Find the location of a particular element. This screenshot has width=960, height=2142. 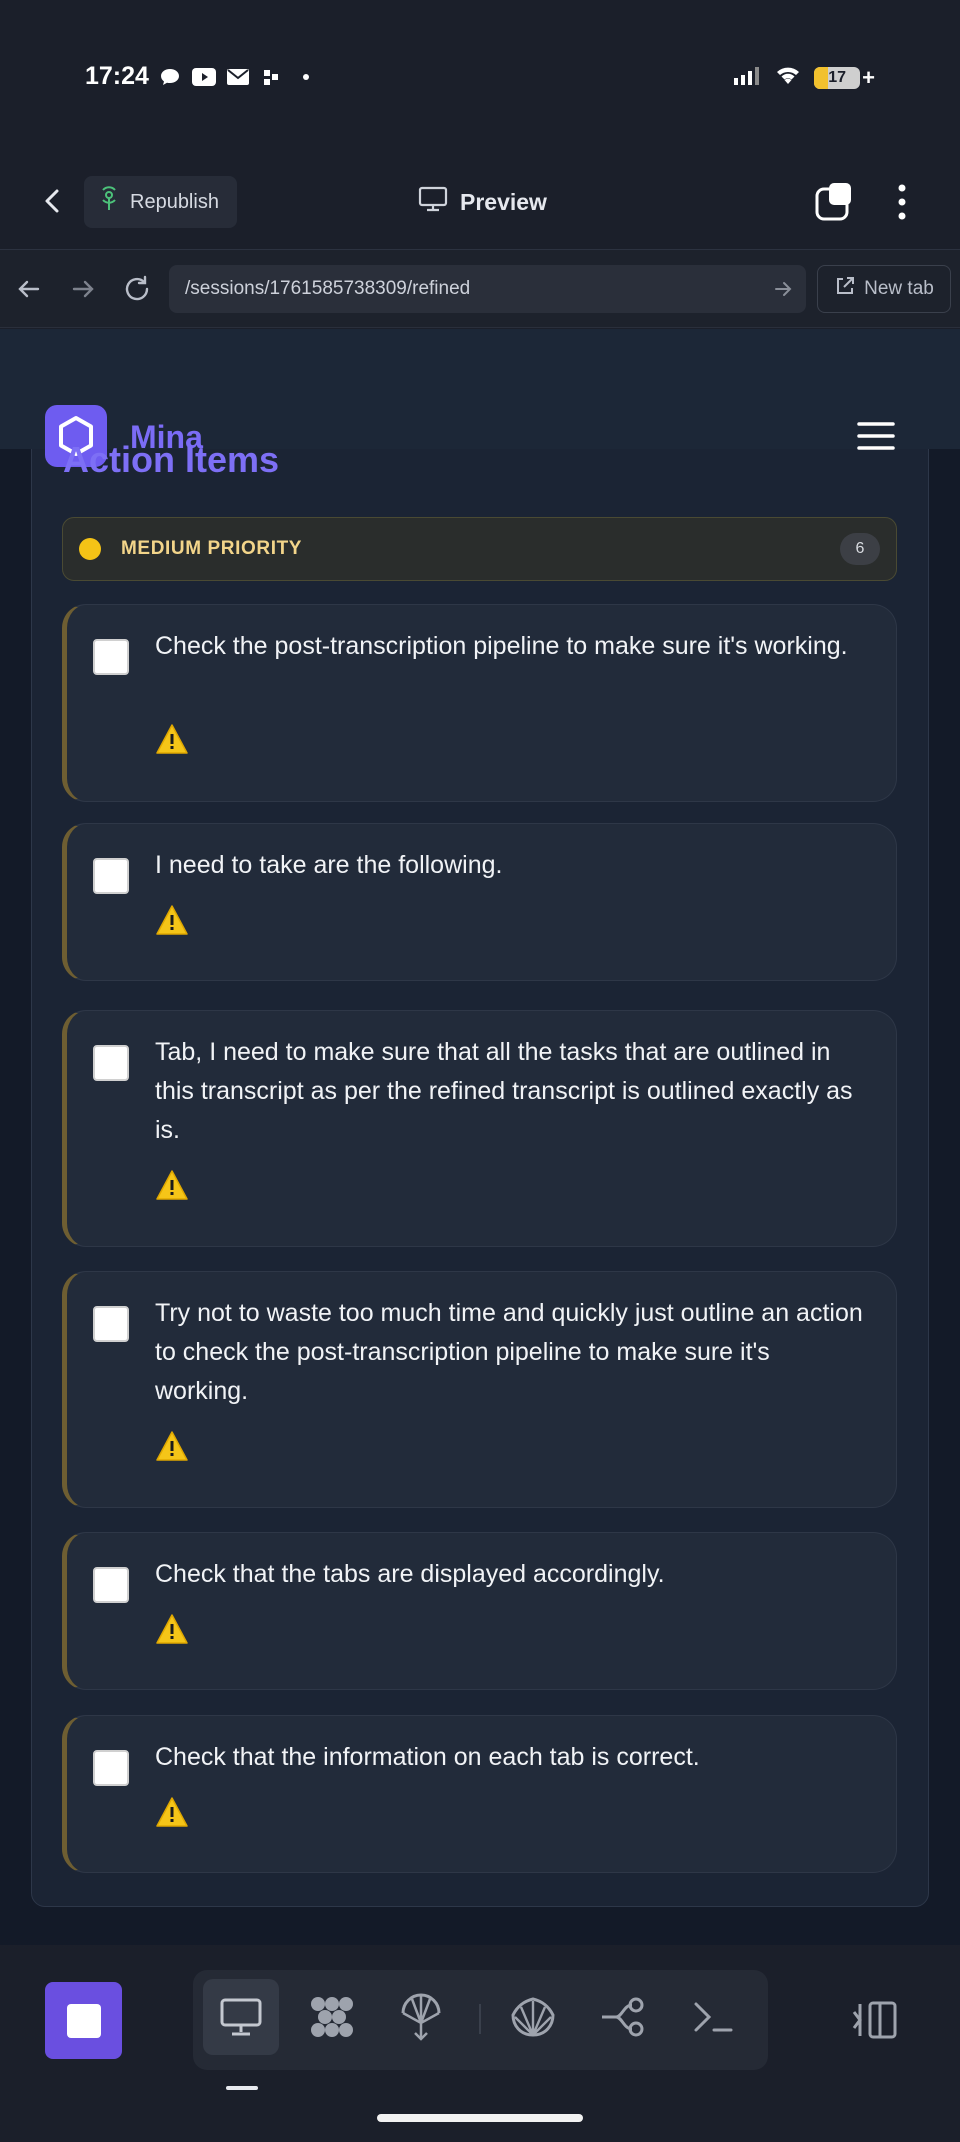

bottom-toolbar is located at coordinates (480, 2043).